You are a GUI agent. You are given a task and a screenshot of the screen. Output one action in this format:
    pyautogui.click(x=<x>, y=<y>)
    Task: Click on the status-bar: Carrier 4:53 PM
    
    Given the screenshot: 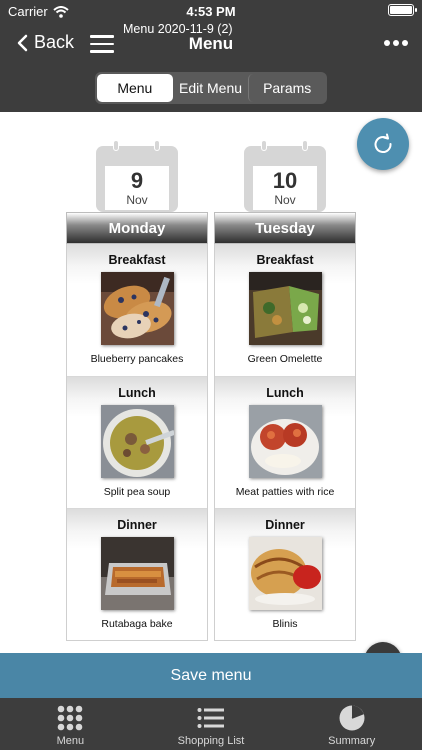 What is the action you would take?
    pyautogui.click(x=211, y=11)
    